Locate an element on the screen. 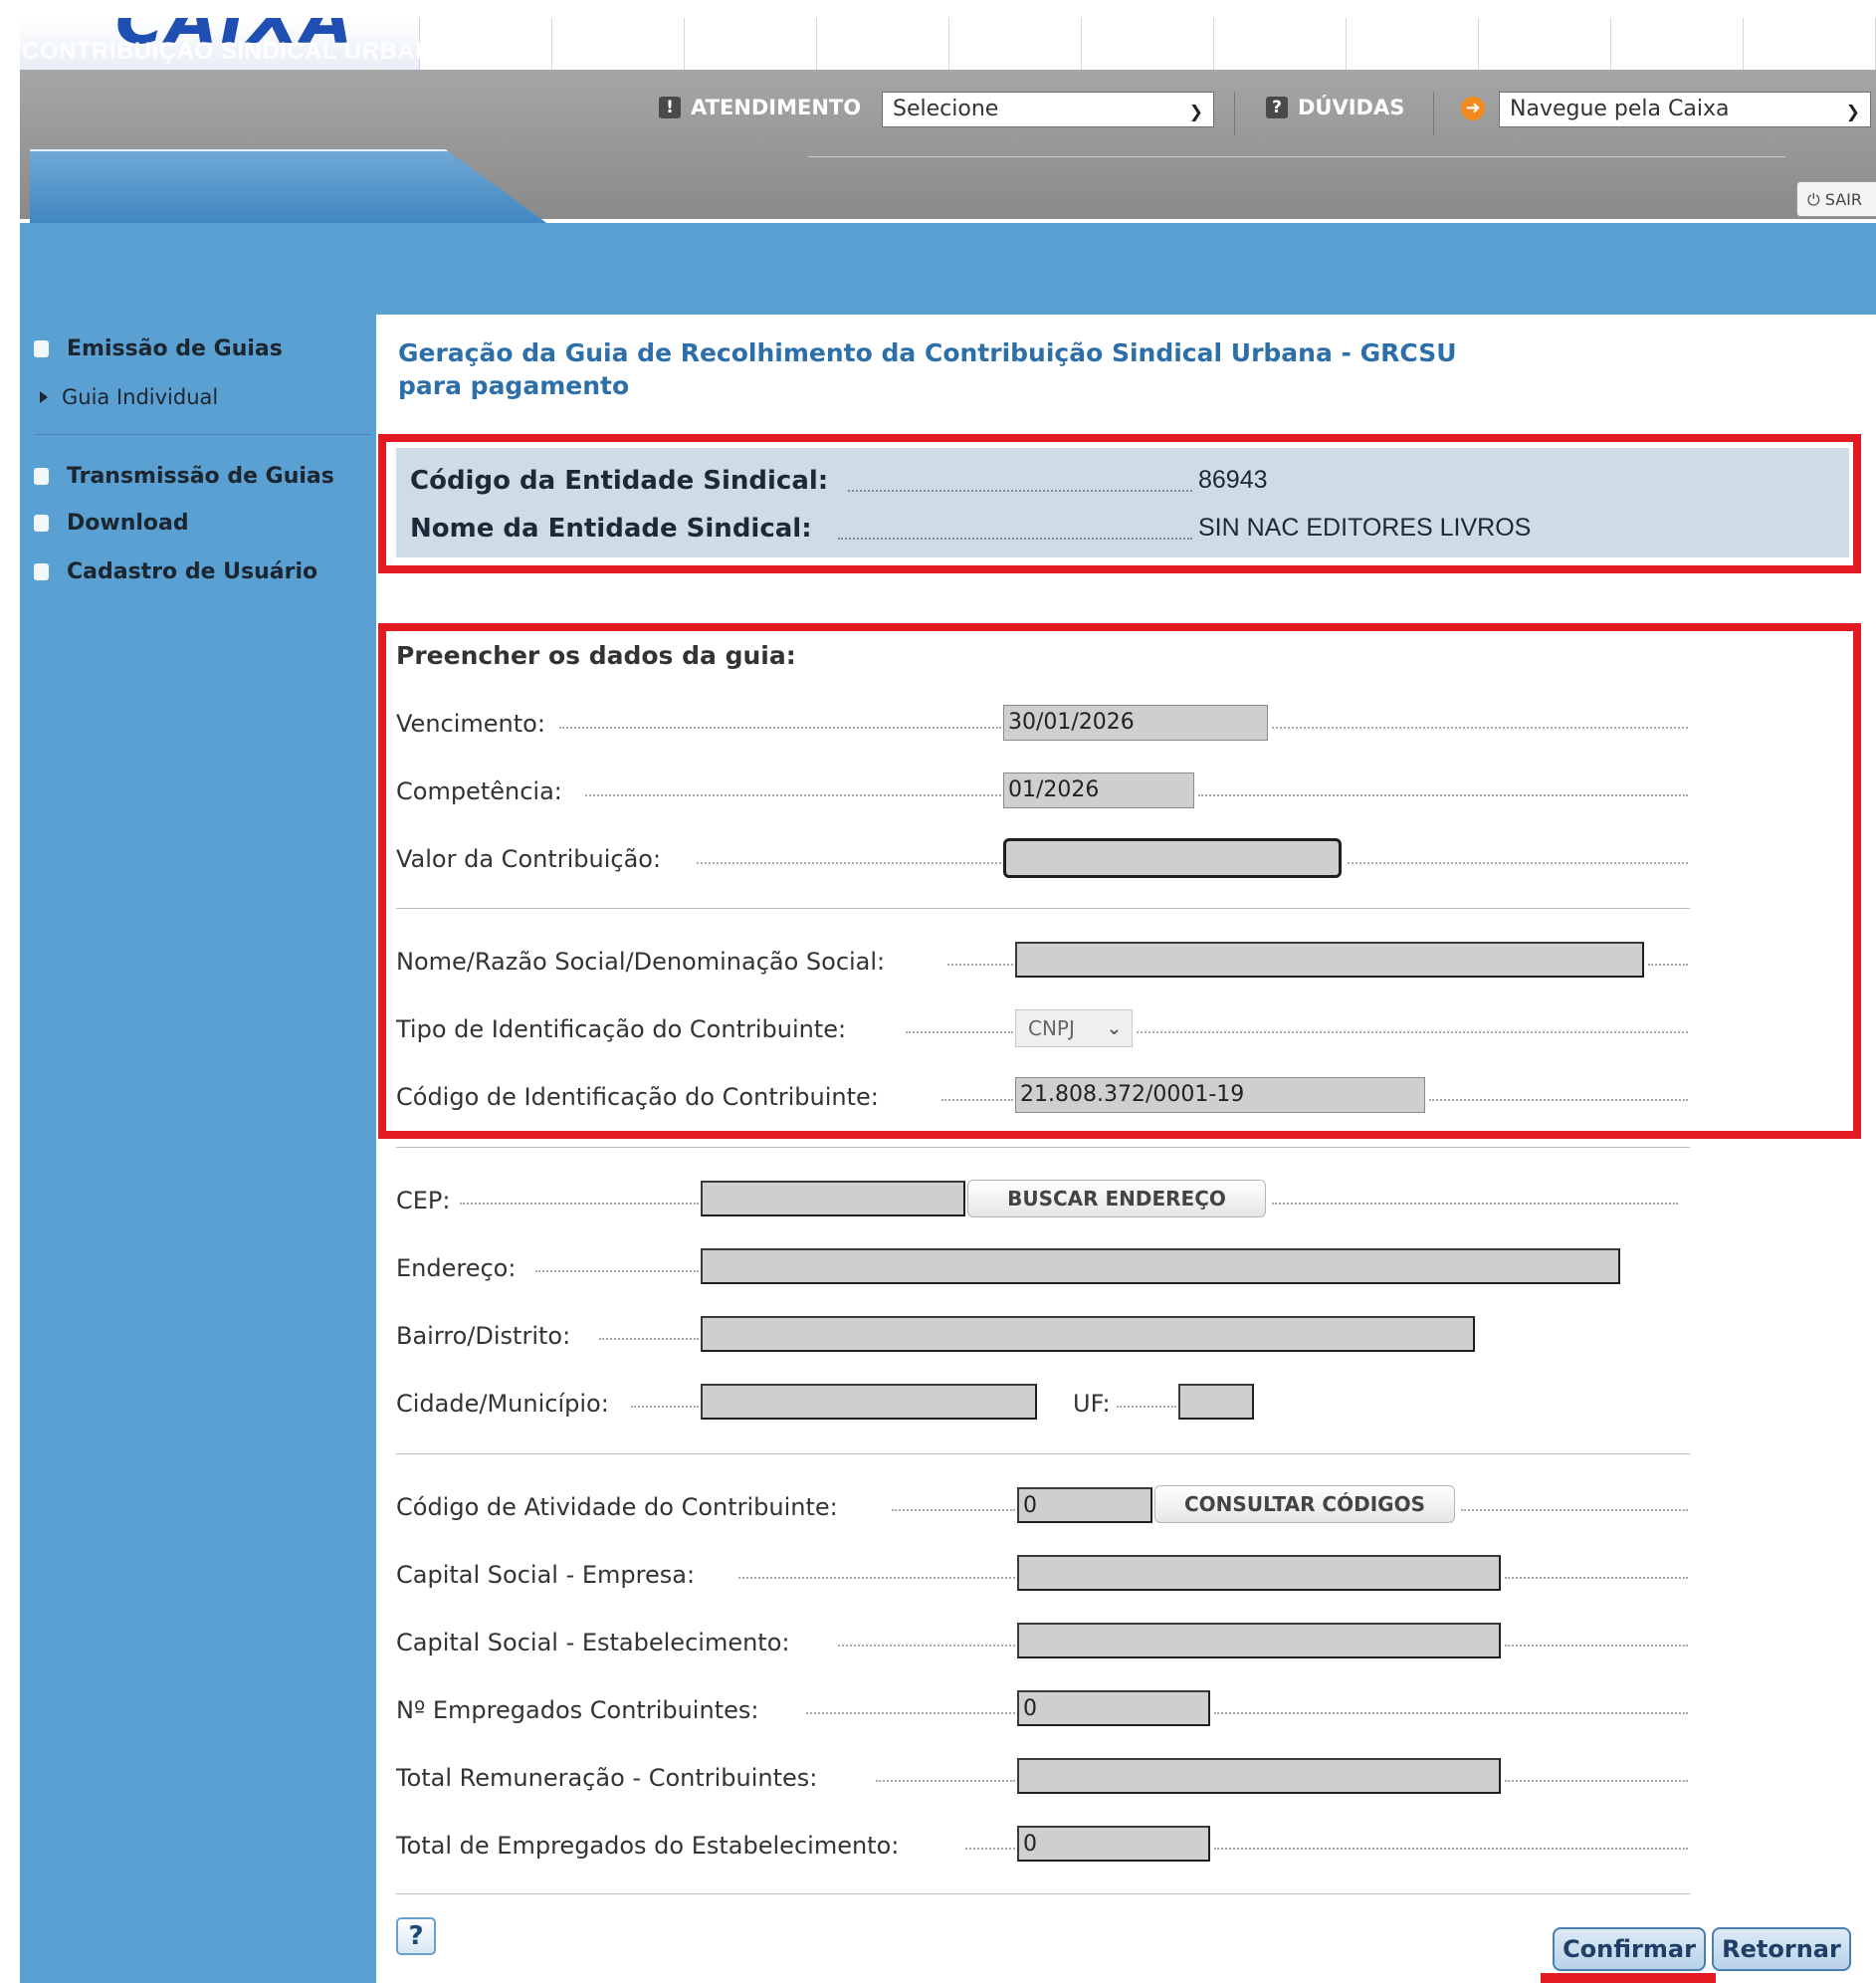  sidebar-item-guia-individual: Guia Individual is located at coordinates (129, 397).